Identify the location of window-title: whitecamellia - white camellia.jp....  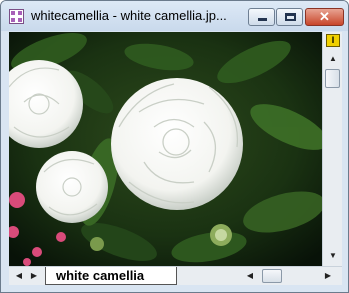
(129, 15).